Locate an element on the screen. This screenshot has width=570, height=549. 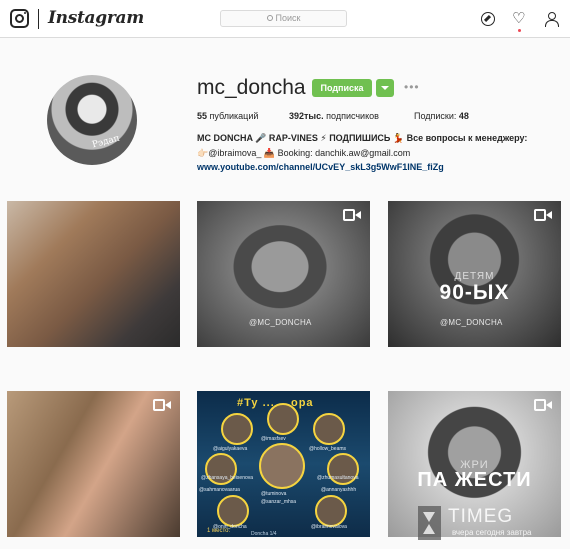
follow-button: Подписка is located at coordinates (342, 88).